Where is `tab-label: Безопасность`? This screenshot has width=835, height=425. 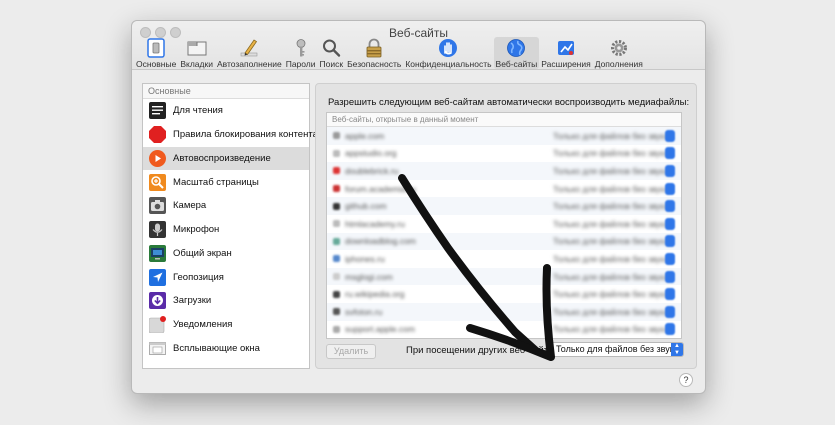 tab-label: Безопасность is located at coordinates (374, 64).